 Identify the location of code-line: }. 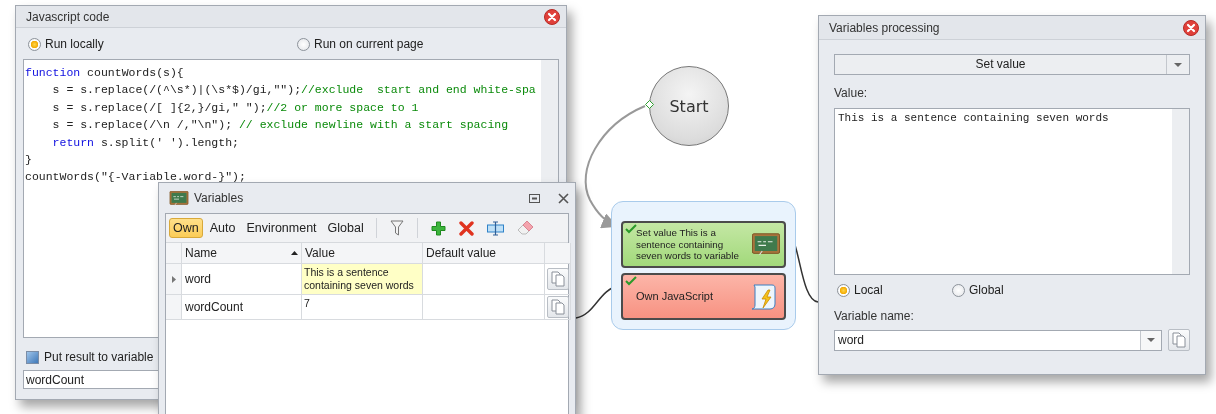
(29, 160).